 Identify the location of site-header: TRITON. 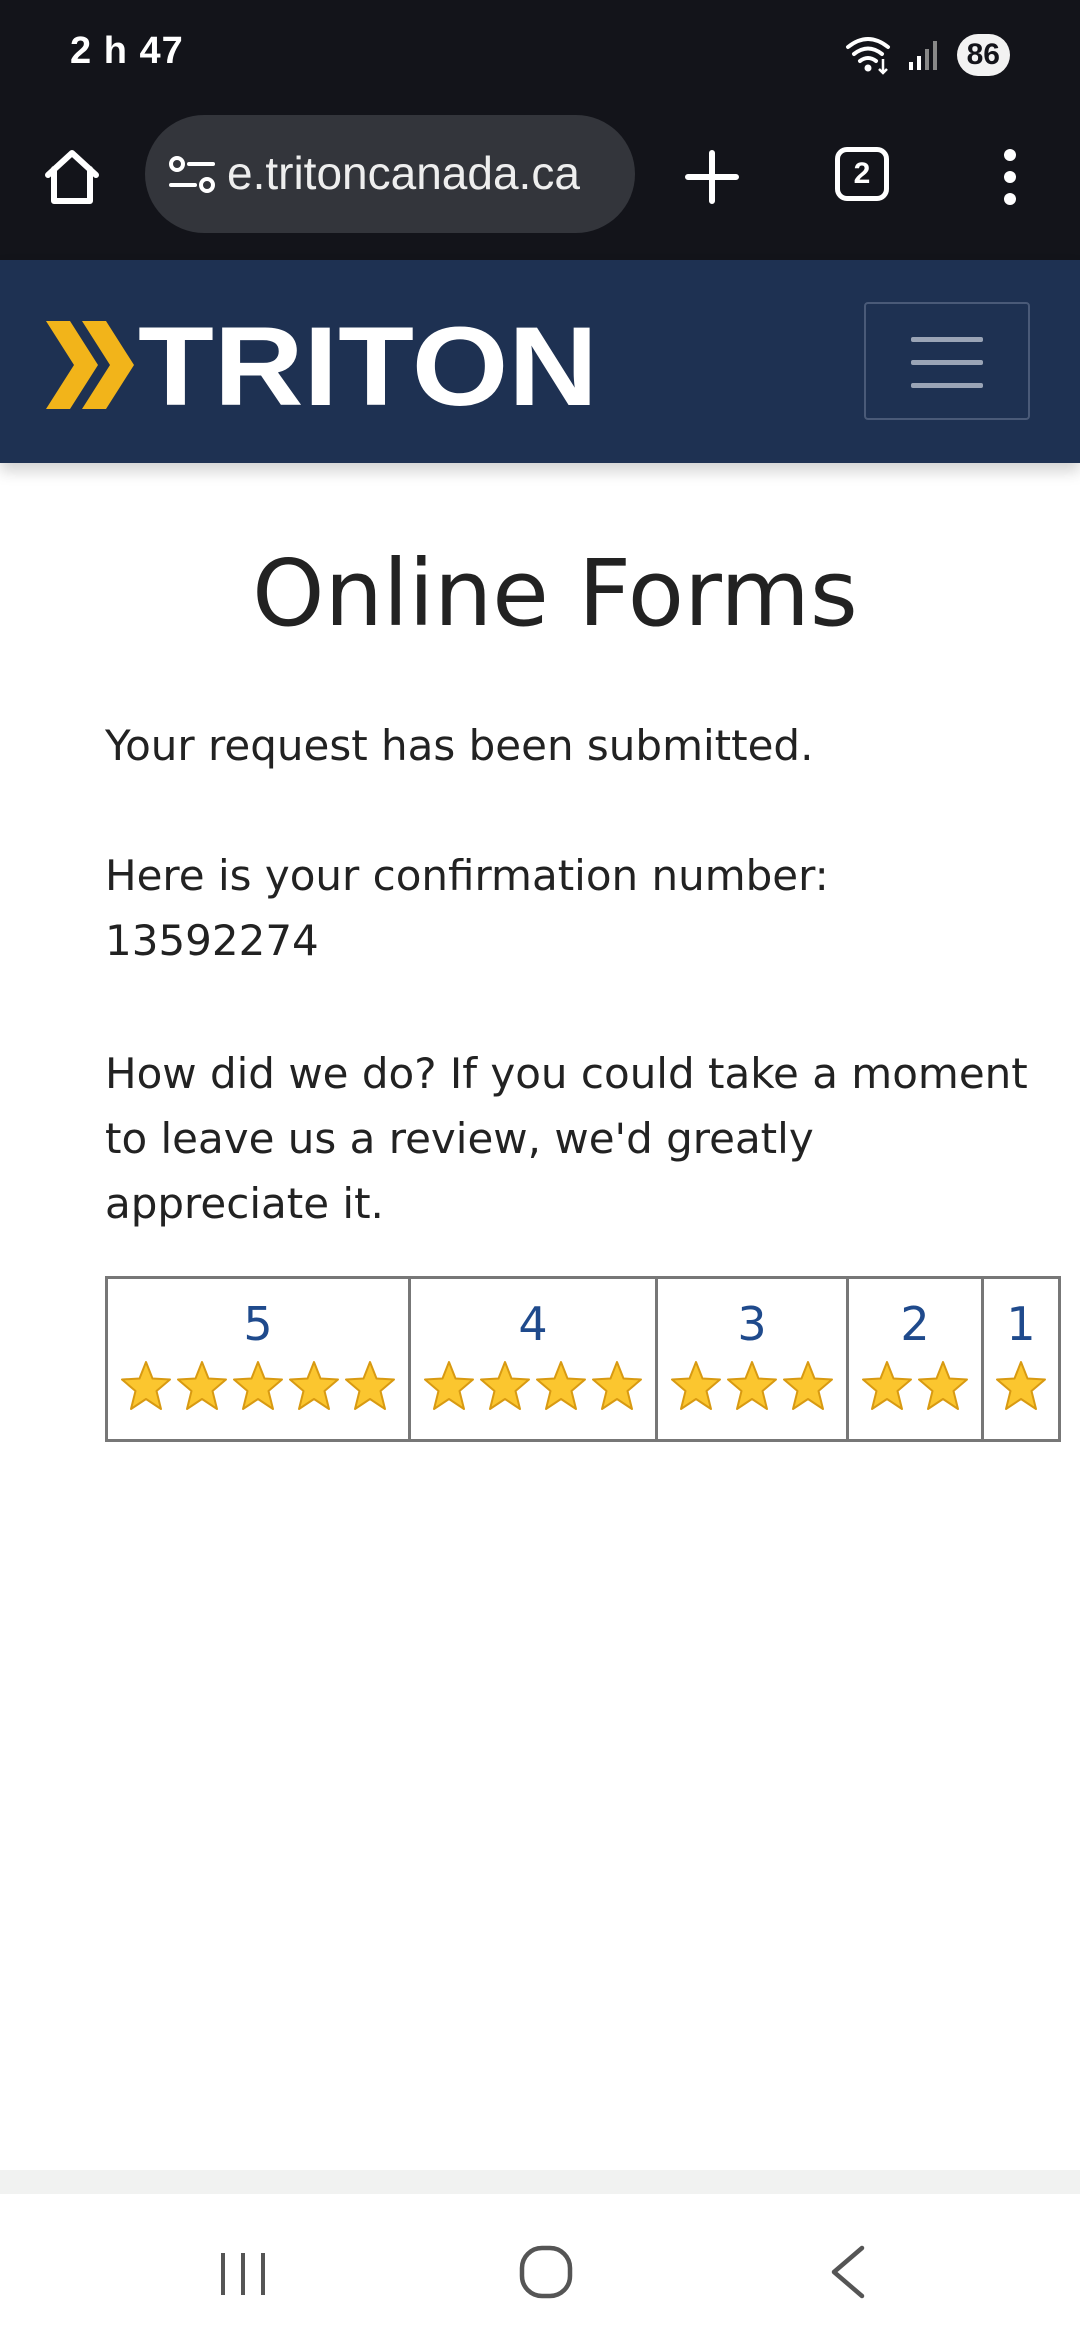
(540, 361).